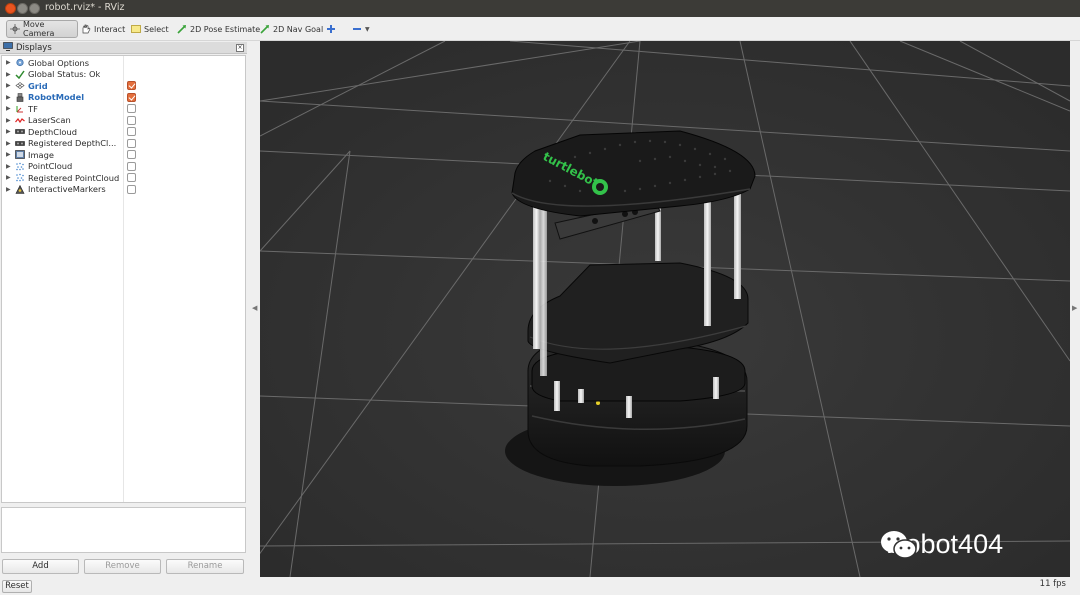 This screenshot has height=595, width=1080. What do you see at coordinates (20, 189) in the screenshot?
I see `marker-icon` at bounding box center [20, 189].